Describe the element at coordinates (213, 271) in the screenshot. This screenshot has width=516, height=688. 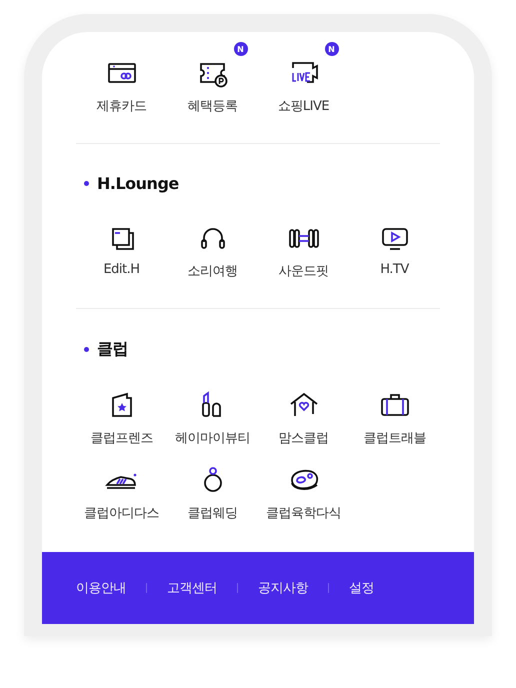
I see `menu-item-label: 소리여행` at that location.